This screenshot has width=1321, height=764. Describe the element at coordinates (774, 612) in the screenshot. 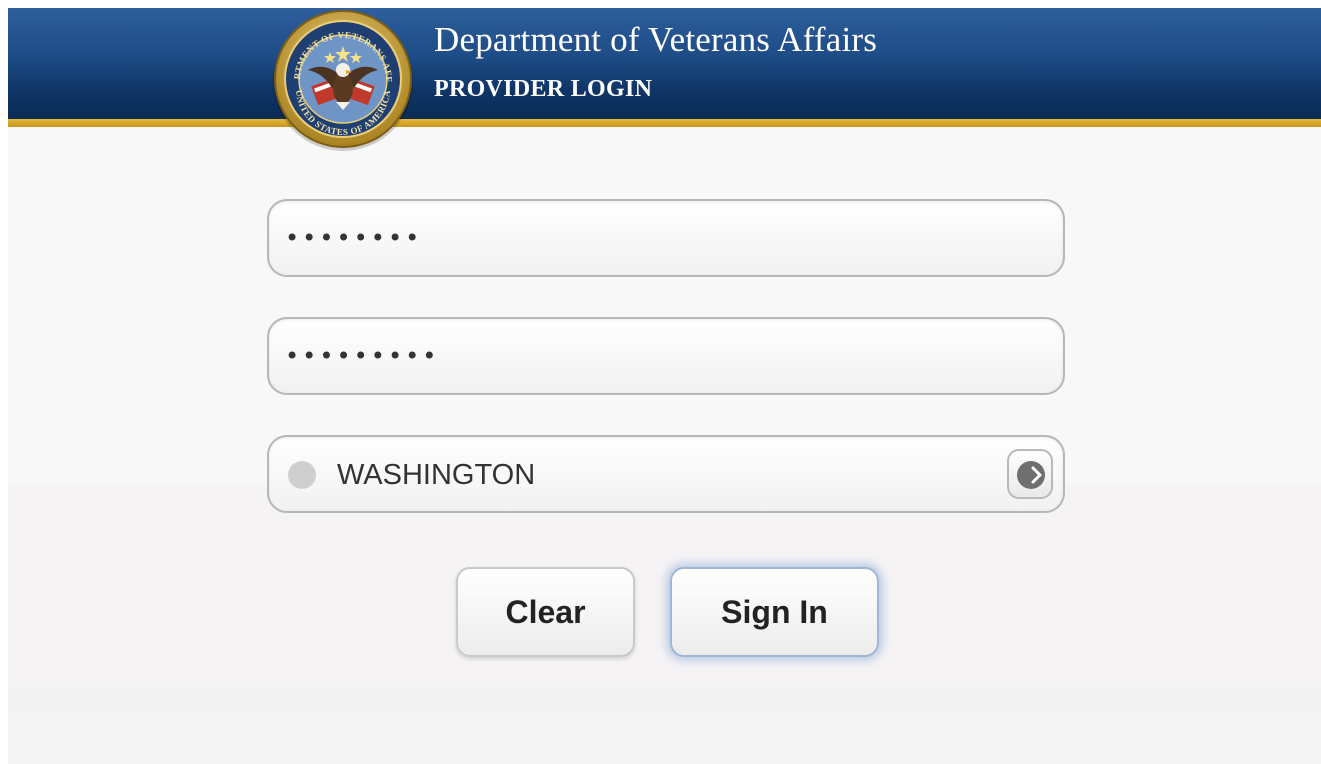

I see `sign-in-button: Sign In` at that location.